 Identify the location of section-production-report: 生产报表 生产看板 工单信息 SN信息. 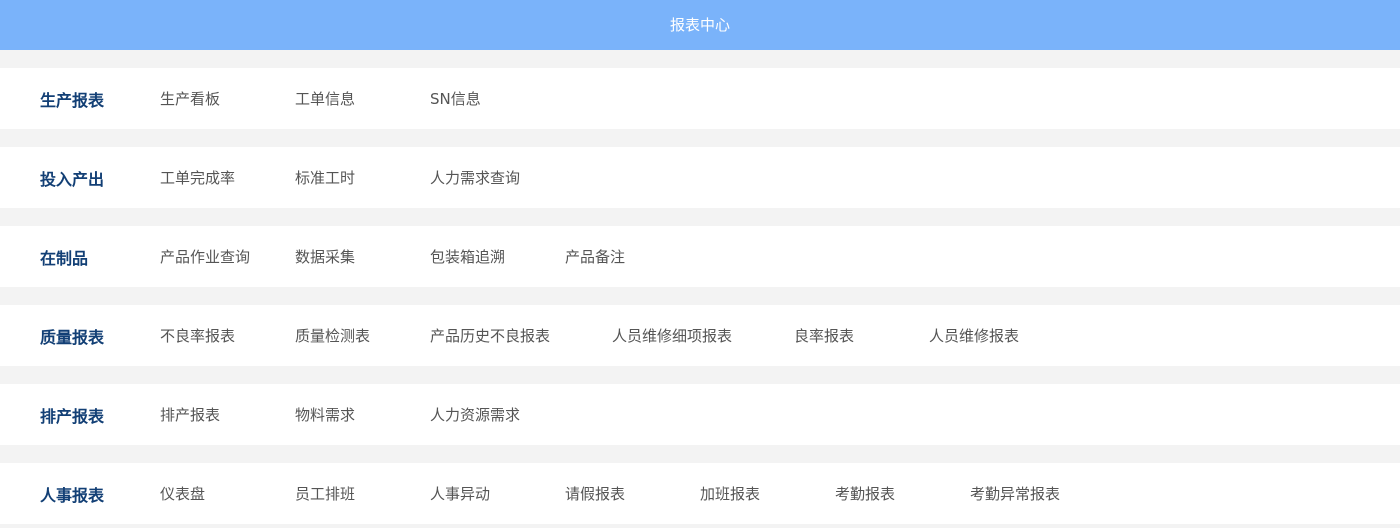
(700, 98).